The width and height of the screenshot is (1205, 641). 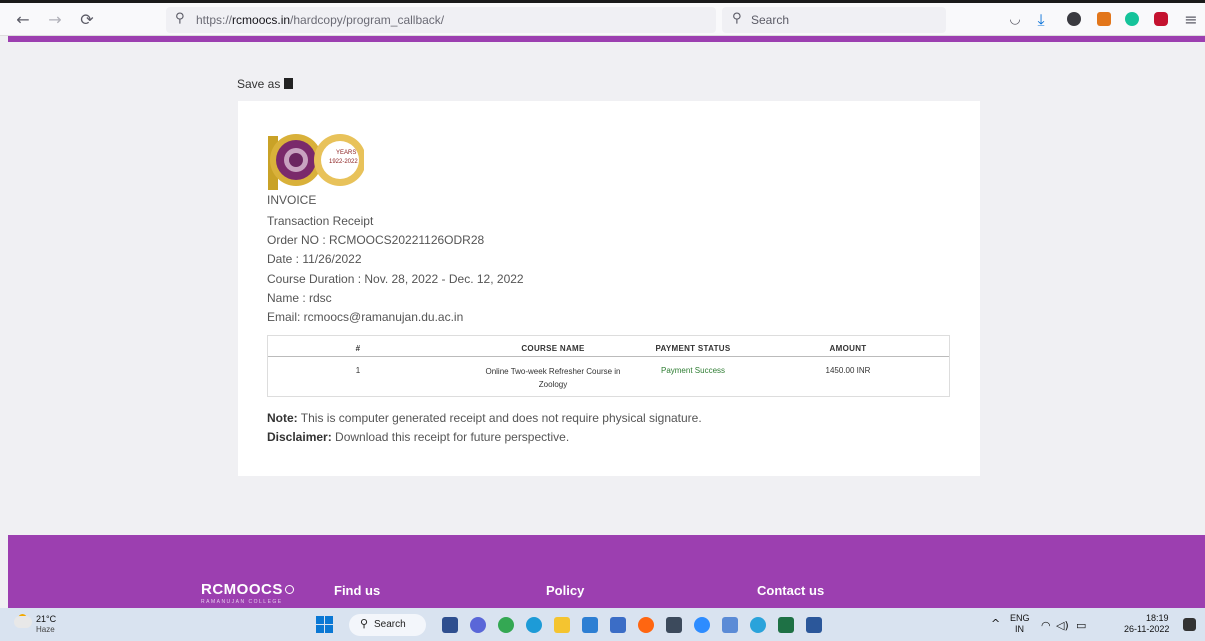 I want to click on footer-brand-sub: RAMANUJAN COLLEGE, so click(x=242, y=602).